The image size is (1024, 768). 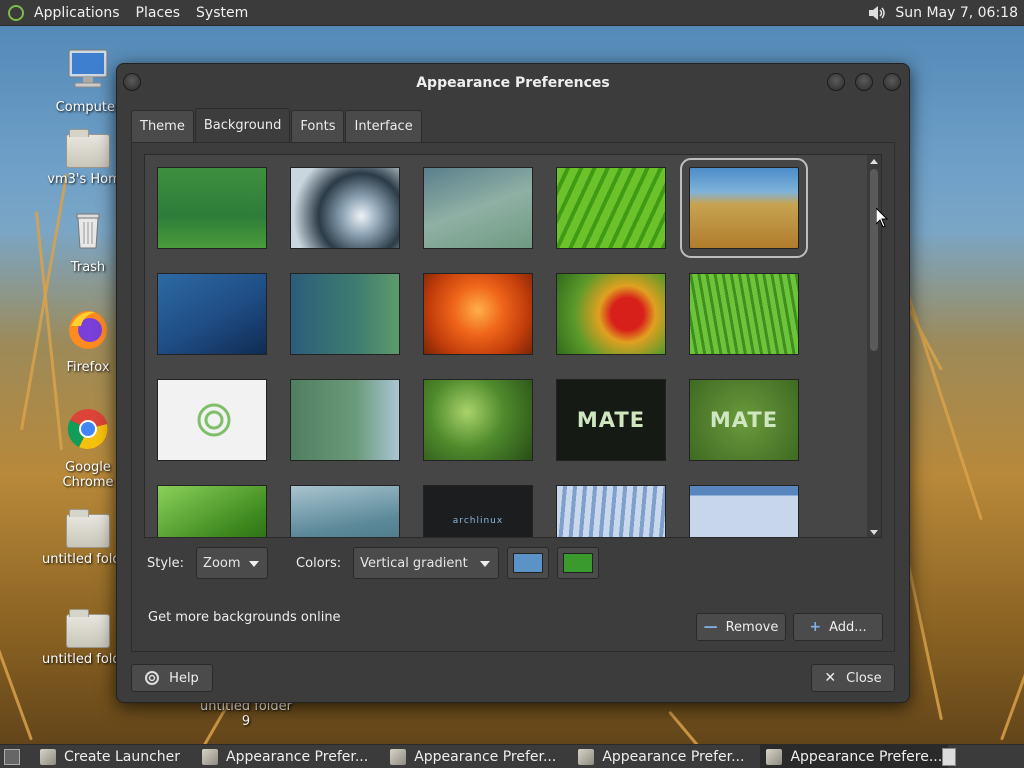 I want to click on show-desktop-icon, so click(x=12, y=756).